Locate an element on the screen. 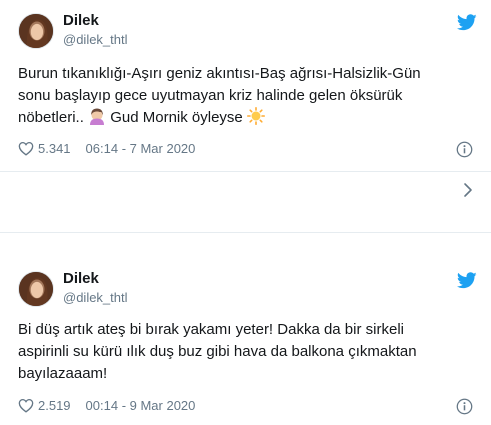 The height and width of the screenshot is (425, 491). tweet-meta: 5.341 06:14 - 7 Mar 2020 is located at coordinates (106, 148).